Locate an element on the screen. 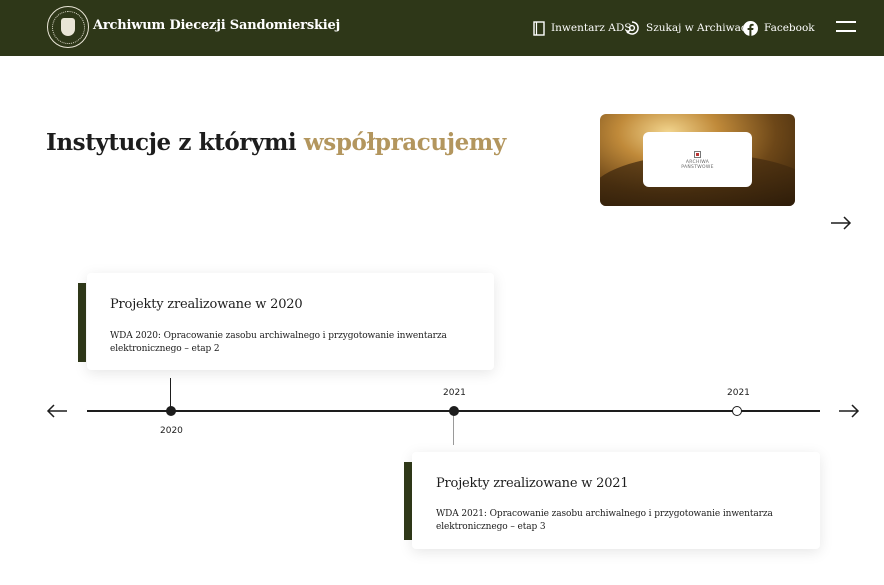 Image resolution: width=884 pixels, height=585 pixels. timeline-point-2021-next is located at coordinates (737, 411).